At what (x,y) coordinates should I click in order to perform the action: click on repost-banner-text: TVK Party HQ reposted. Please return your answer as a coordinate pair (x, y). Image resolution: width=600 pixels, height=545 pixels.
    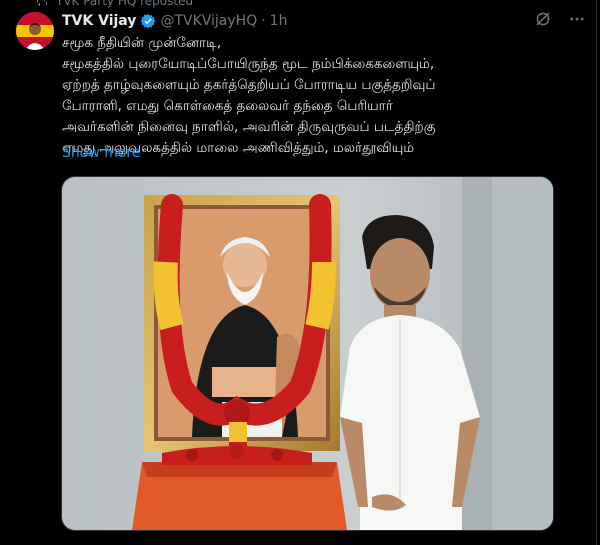
    Looking at the image, I should click on (125, 4).